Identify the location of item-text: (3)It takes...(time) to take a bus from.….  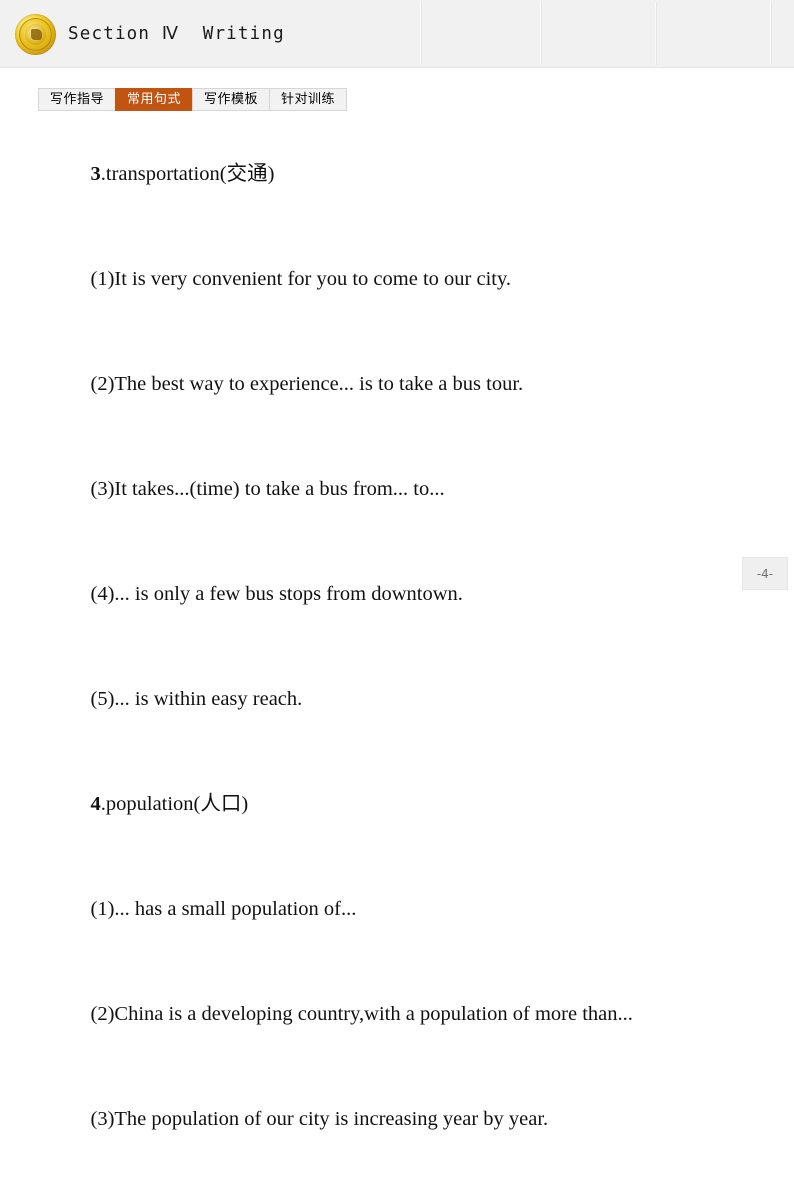
(267, 489).